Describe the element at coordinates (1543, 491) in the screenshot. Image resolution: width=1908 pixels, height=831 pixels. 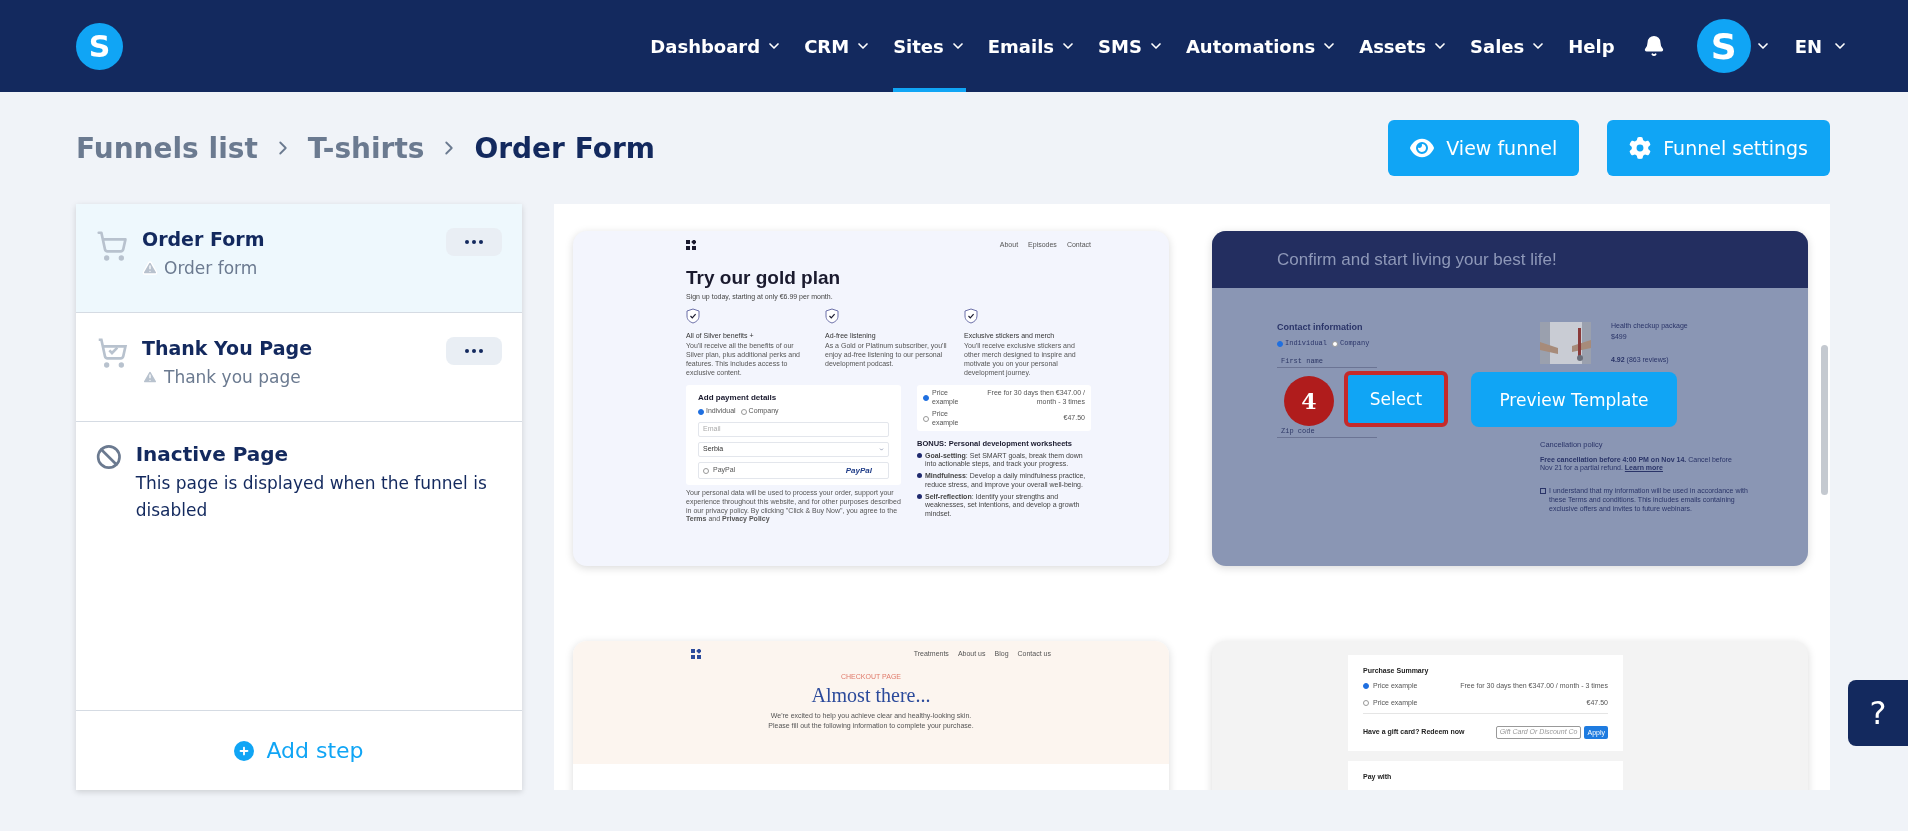
I see `checkbox` at that location.